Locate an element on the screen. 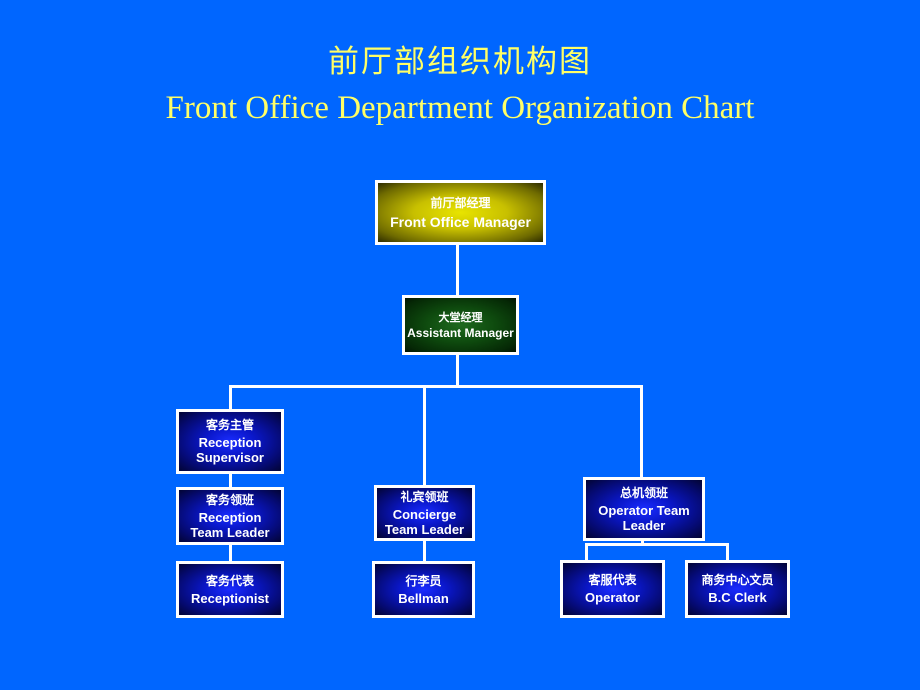 This screenshot has width=920, height=690. node-label-zh: 总机领班 is located at coordinates (643, 492).